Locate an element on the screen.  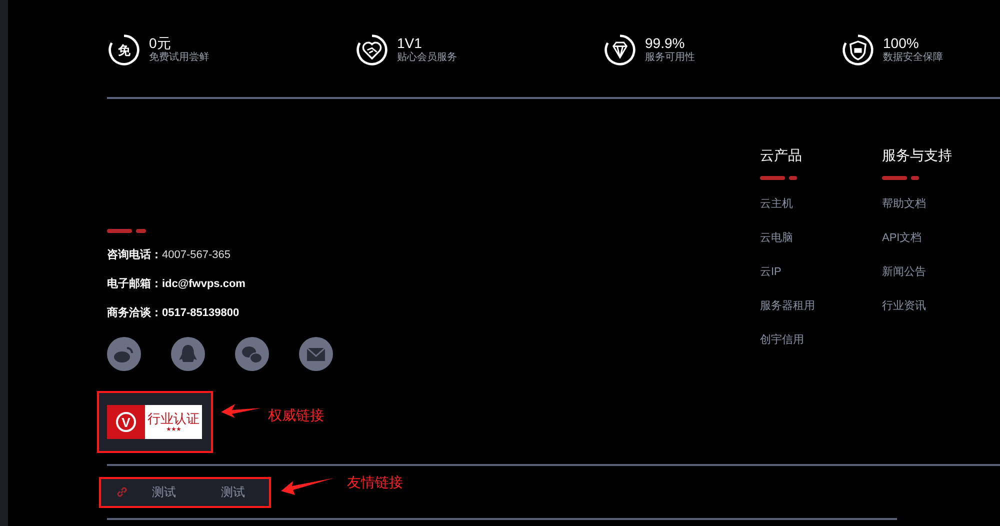
column-heading: 云产品 is located at coordinates (781, 155).